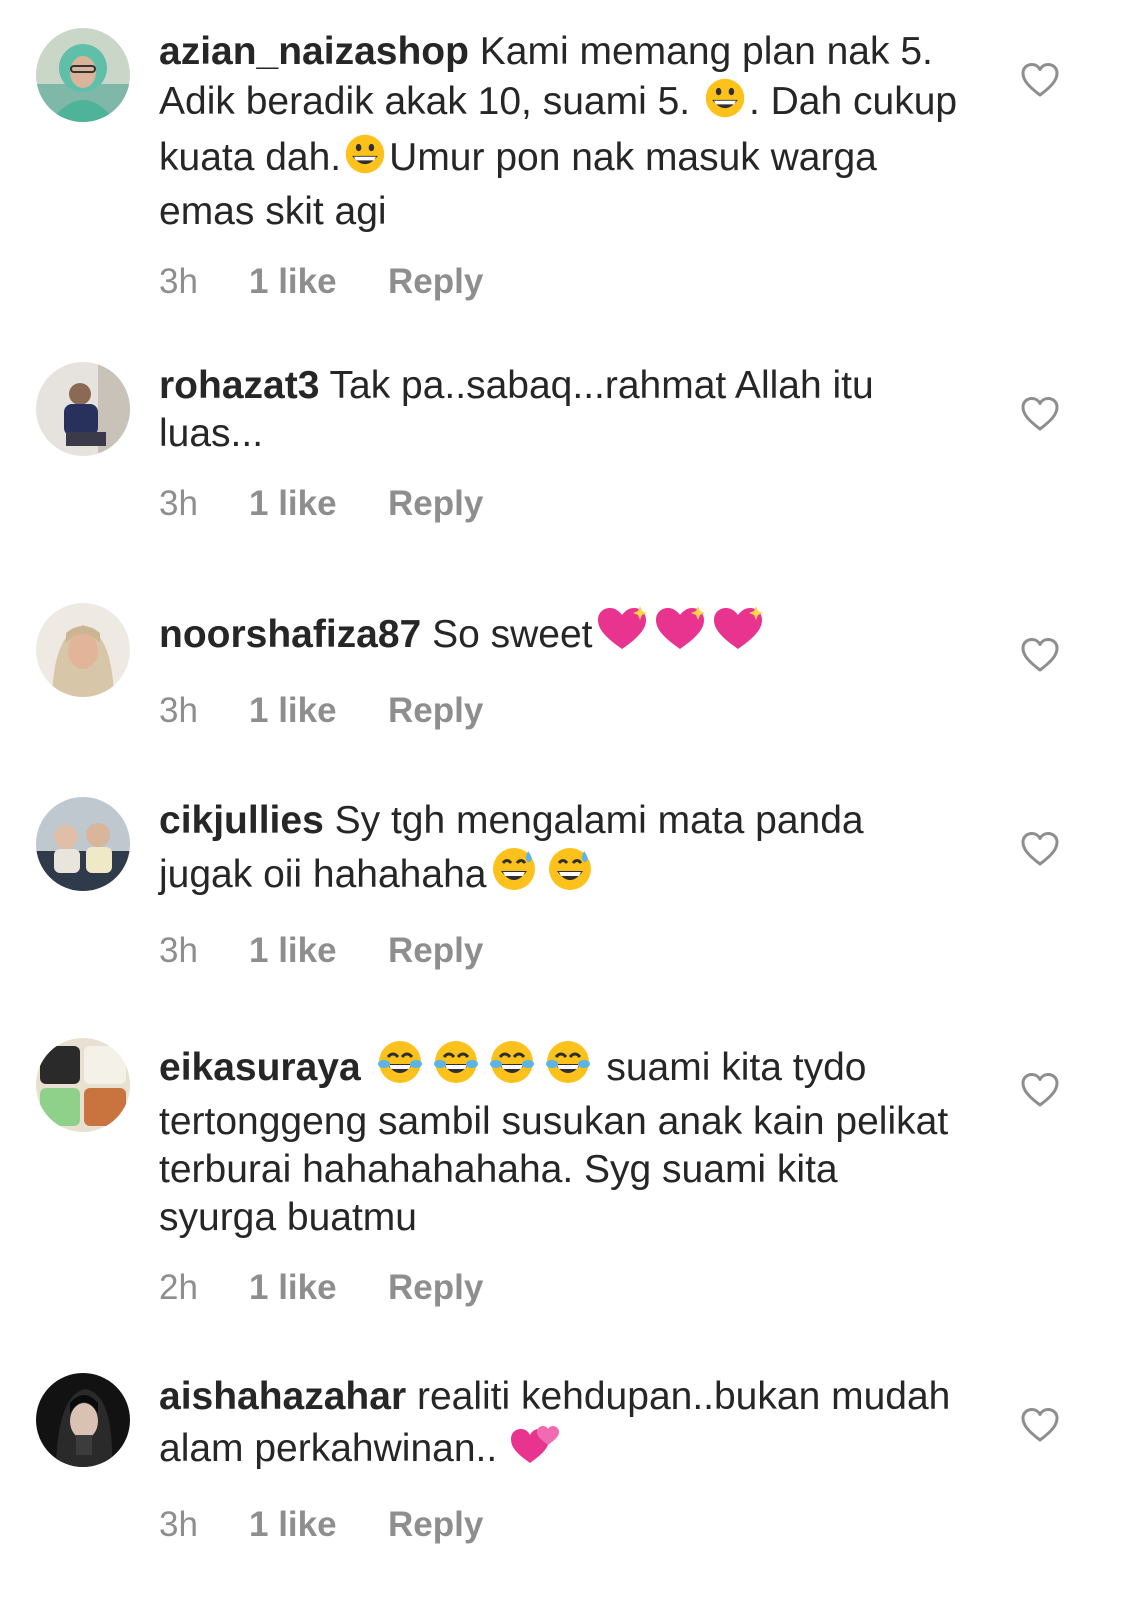 The width and height of the screenshot is (1125, 1620). I want to click on comment-username: azian_naizashop, so click(314, 51).